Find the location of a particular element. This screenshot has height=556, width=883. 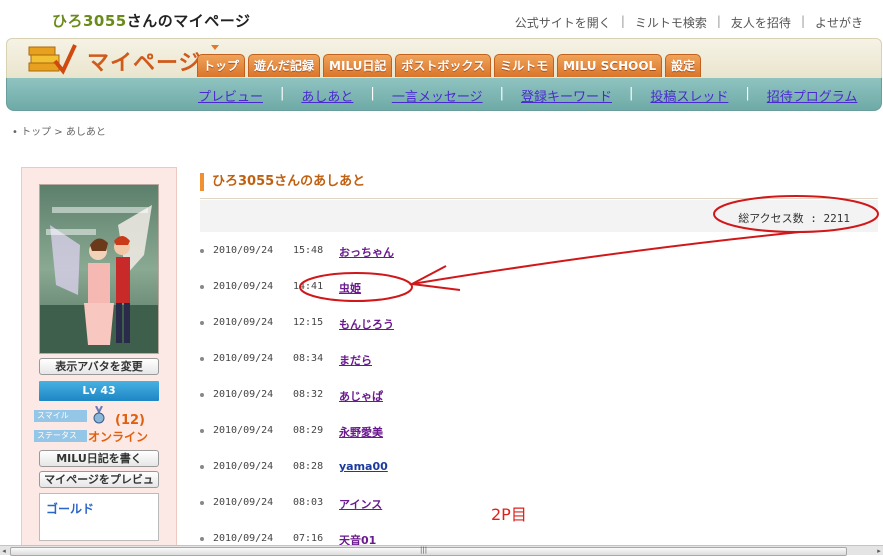

milutomo-search-link: ミルトモ検索 is located at coordinates (671, 22).